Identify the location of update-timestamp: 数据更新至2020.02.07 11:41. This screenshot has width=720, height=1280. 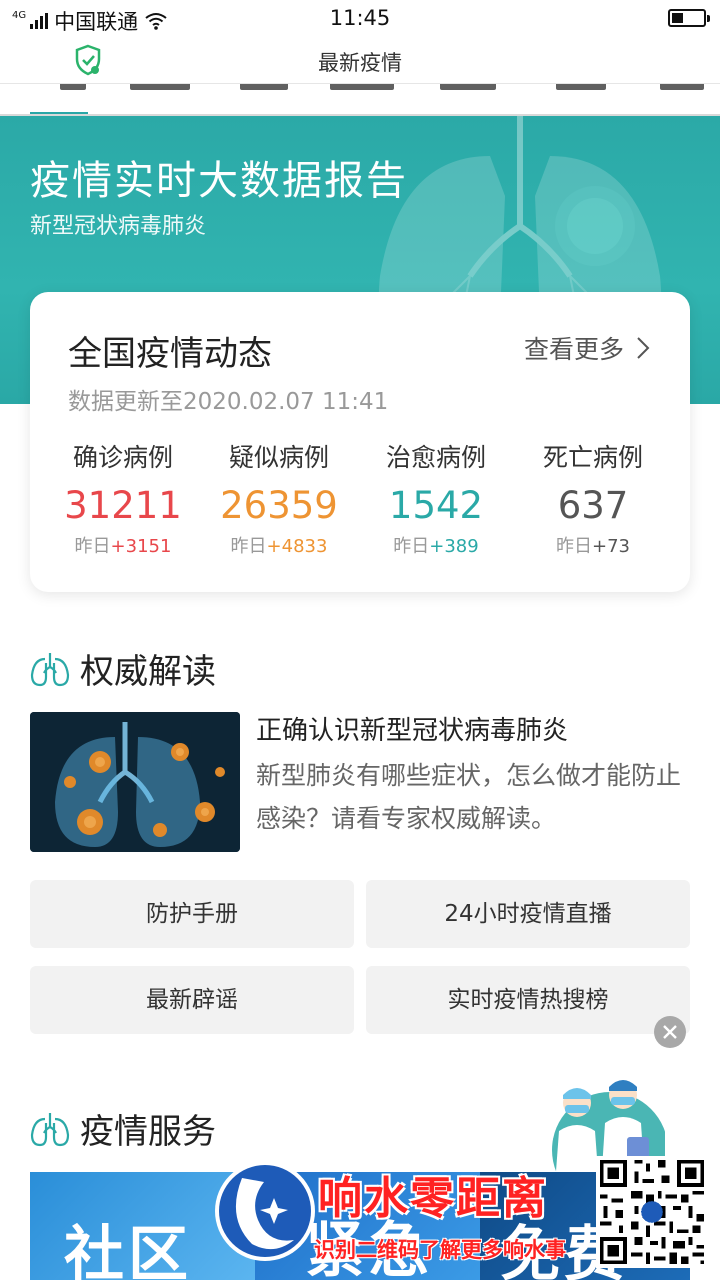
(228, 402).